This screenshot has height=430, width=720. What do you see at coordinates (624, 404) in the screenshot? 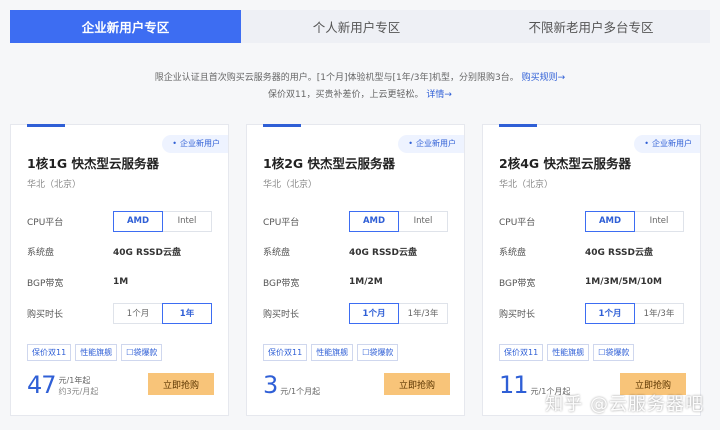
I see `watermark: 知乎 @云服务器吧` at bounding box center [624, 404].